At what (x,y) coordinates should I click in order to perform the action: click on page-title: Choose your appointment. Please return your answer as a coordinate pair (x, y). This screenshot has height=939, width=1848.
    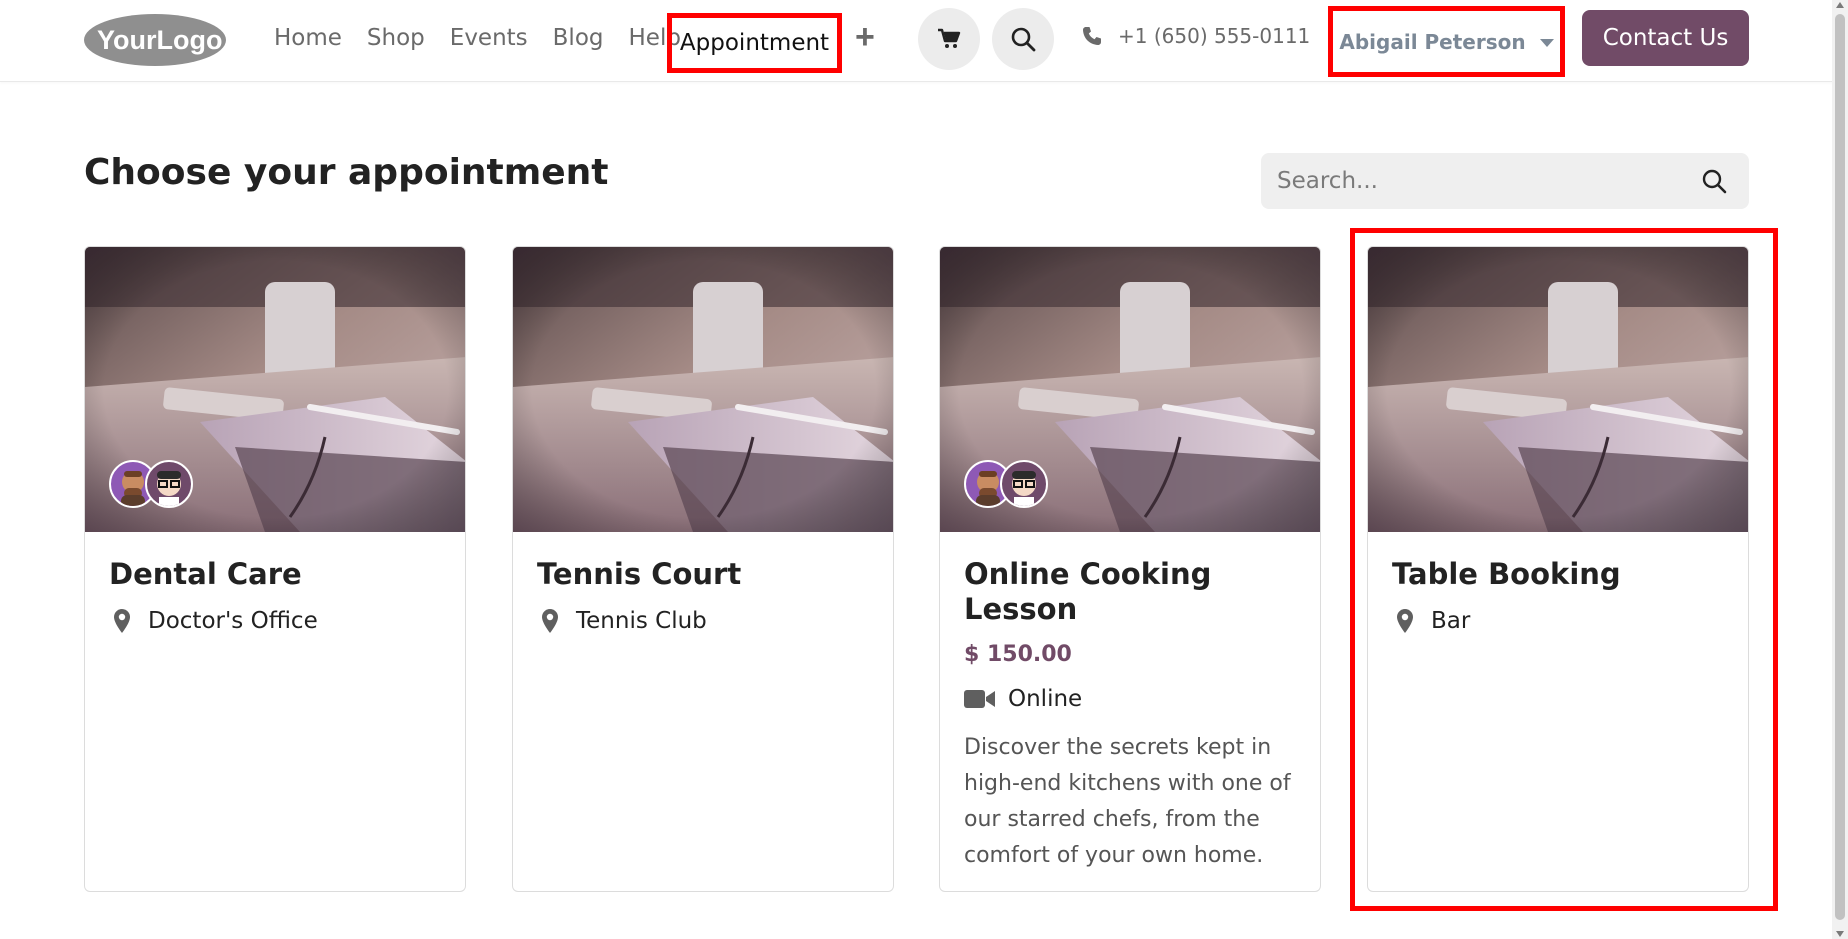
    Looking at the image, I should click on (346, 172).